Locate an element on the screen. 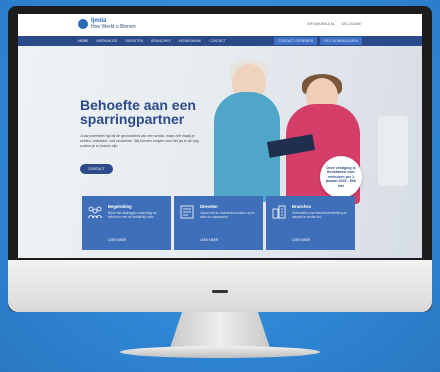 The height and width of the screenshot is (372, 440). card-title: Branches is located at coordinates (302, 206).